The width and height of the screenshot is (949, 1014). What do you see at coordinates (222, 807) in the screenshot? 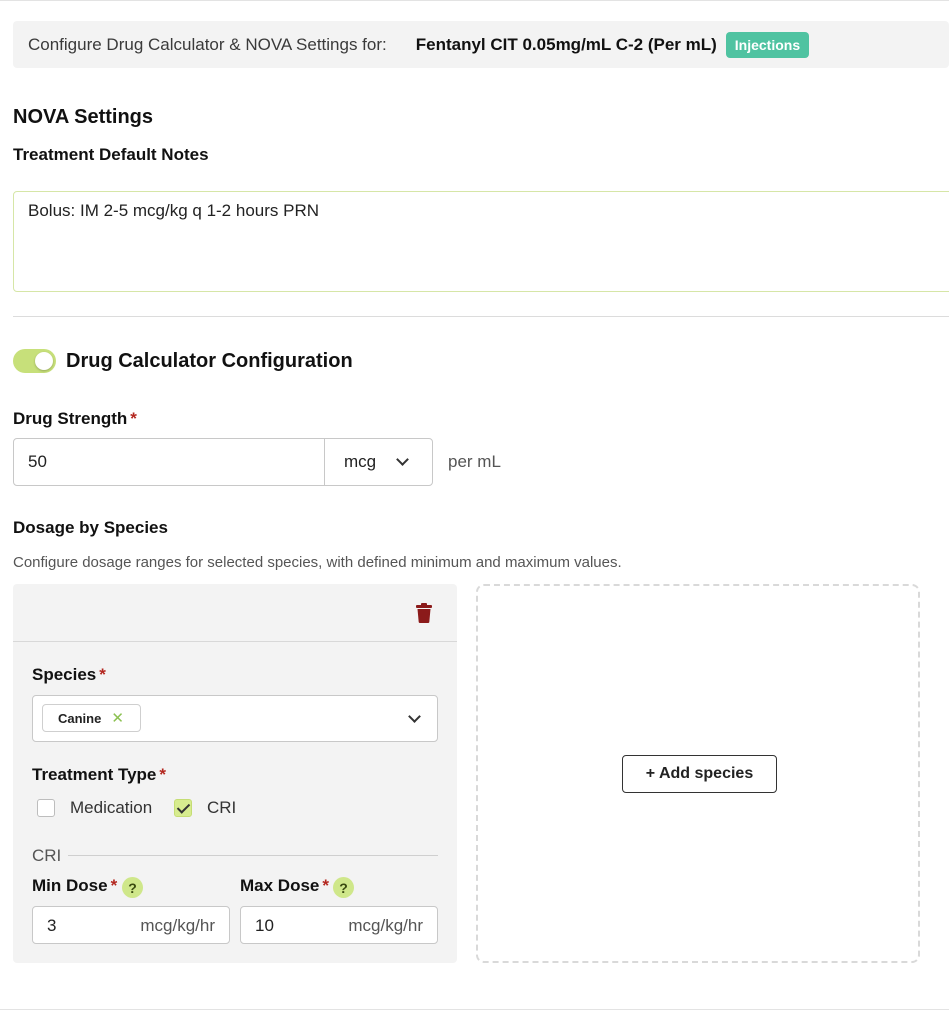
I see `cri-label: CRI` at bounding box center [222, 807].